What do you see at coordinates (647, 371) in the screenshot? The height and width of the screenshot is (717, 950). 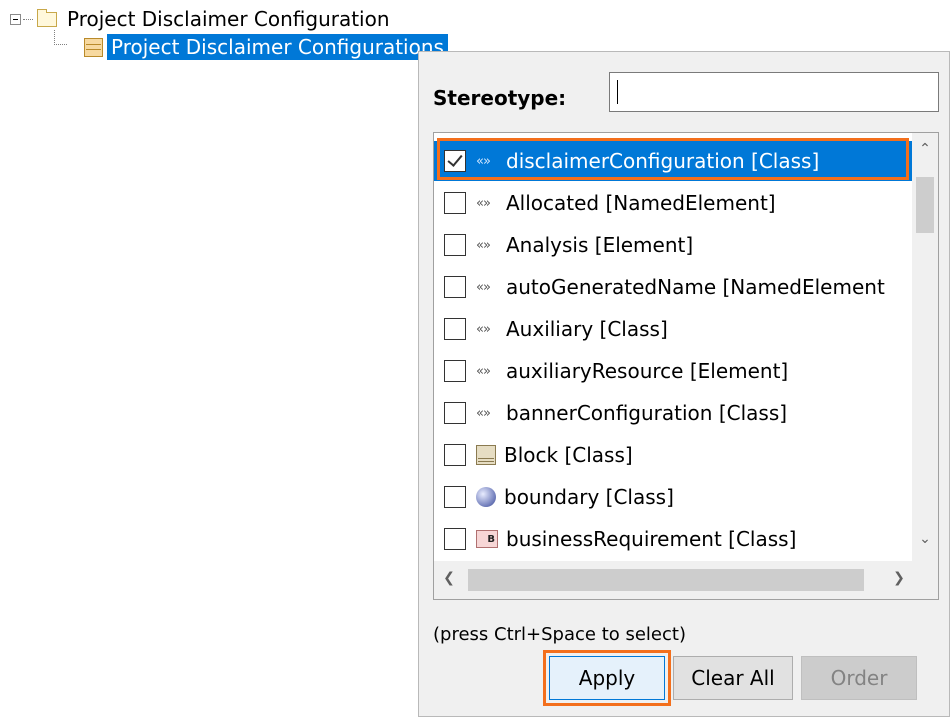 I see `item-label: auxiliaryResource [Element]` at bounding box center [647, 371].